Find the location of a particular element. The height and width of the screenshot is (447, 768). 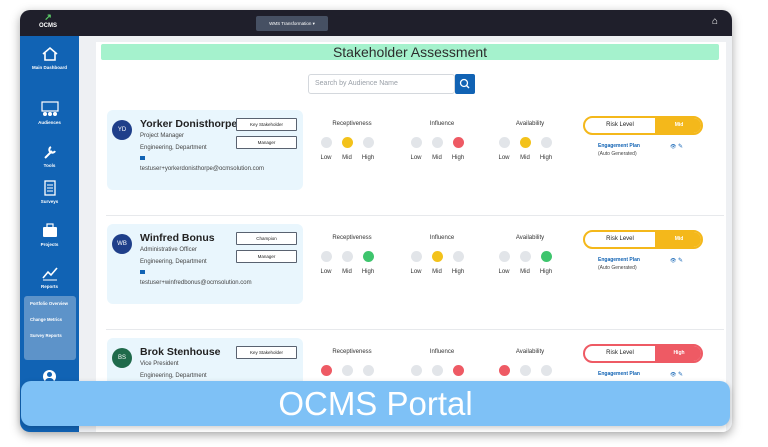

sidebar-item-projects: Projects is located at coordinates (49, 235).